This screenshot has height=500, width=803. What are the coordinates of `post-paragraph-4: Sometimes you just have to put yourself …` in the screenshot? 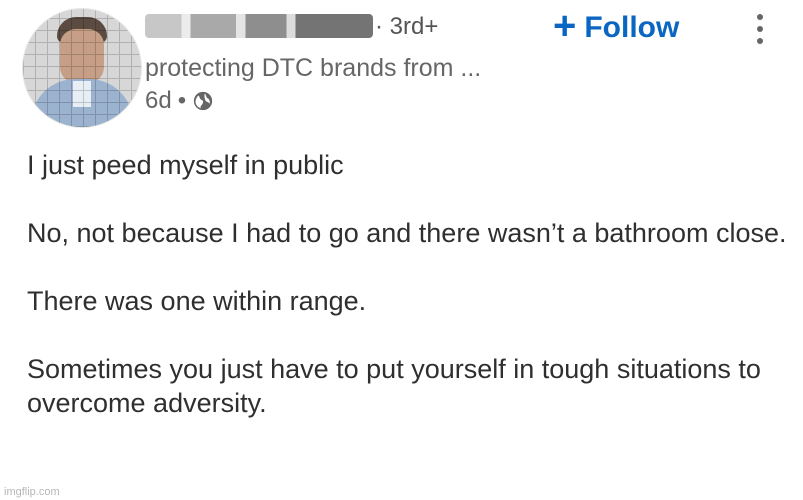 It's located at (394, 386).